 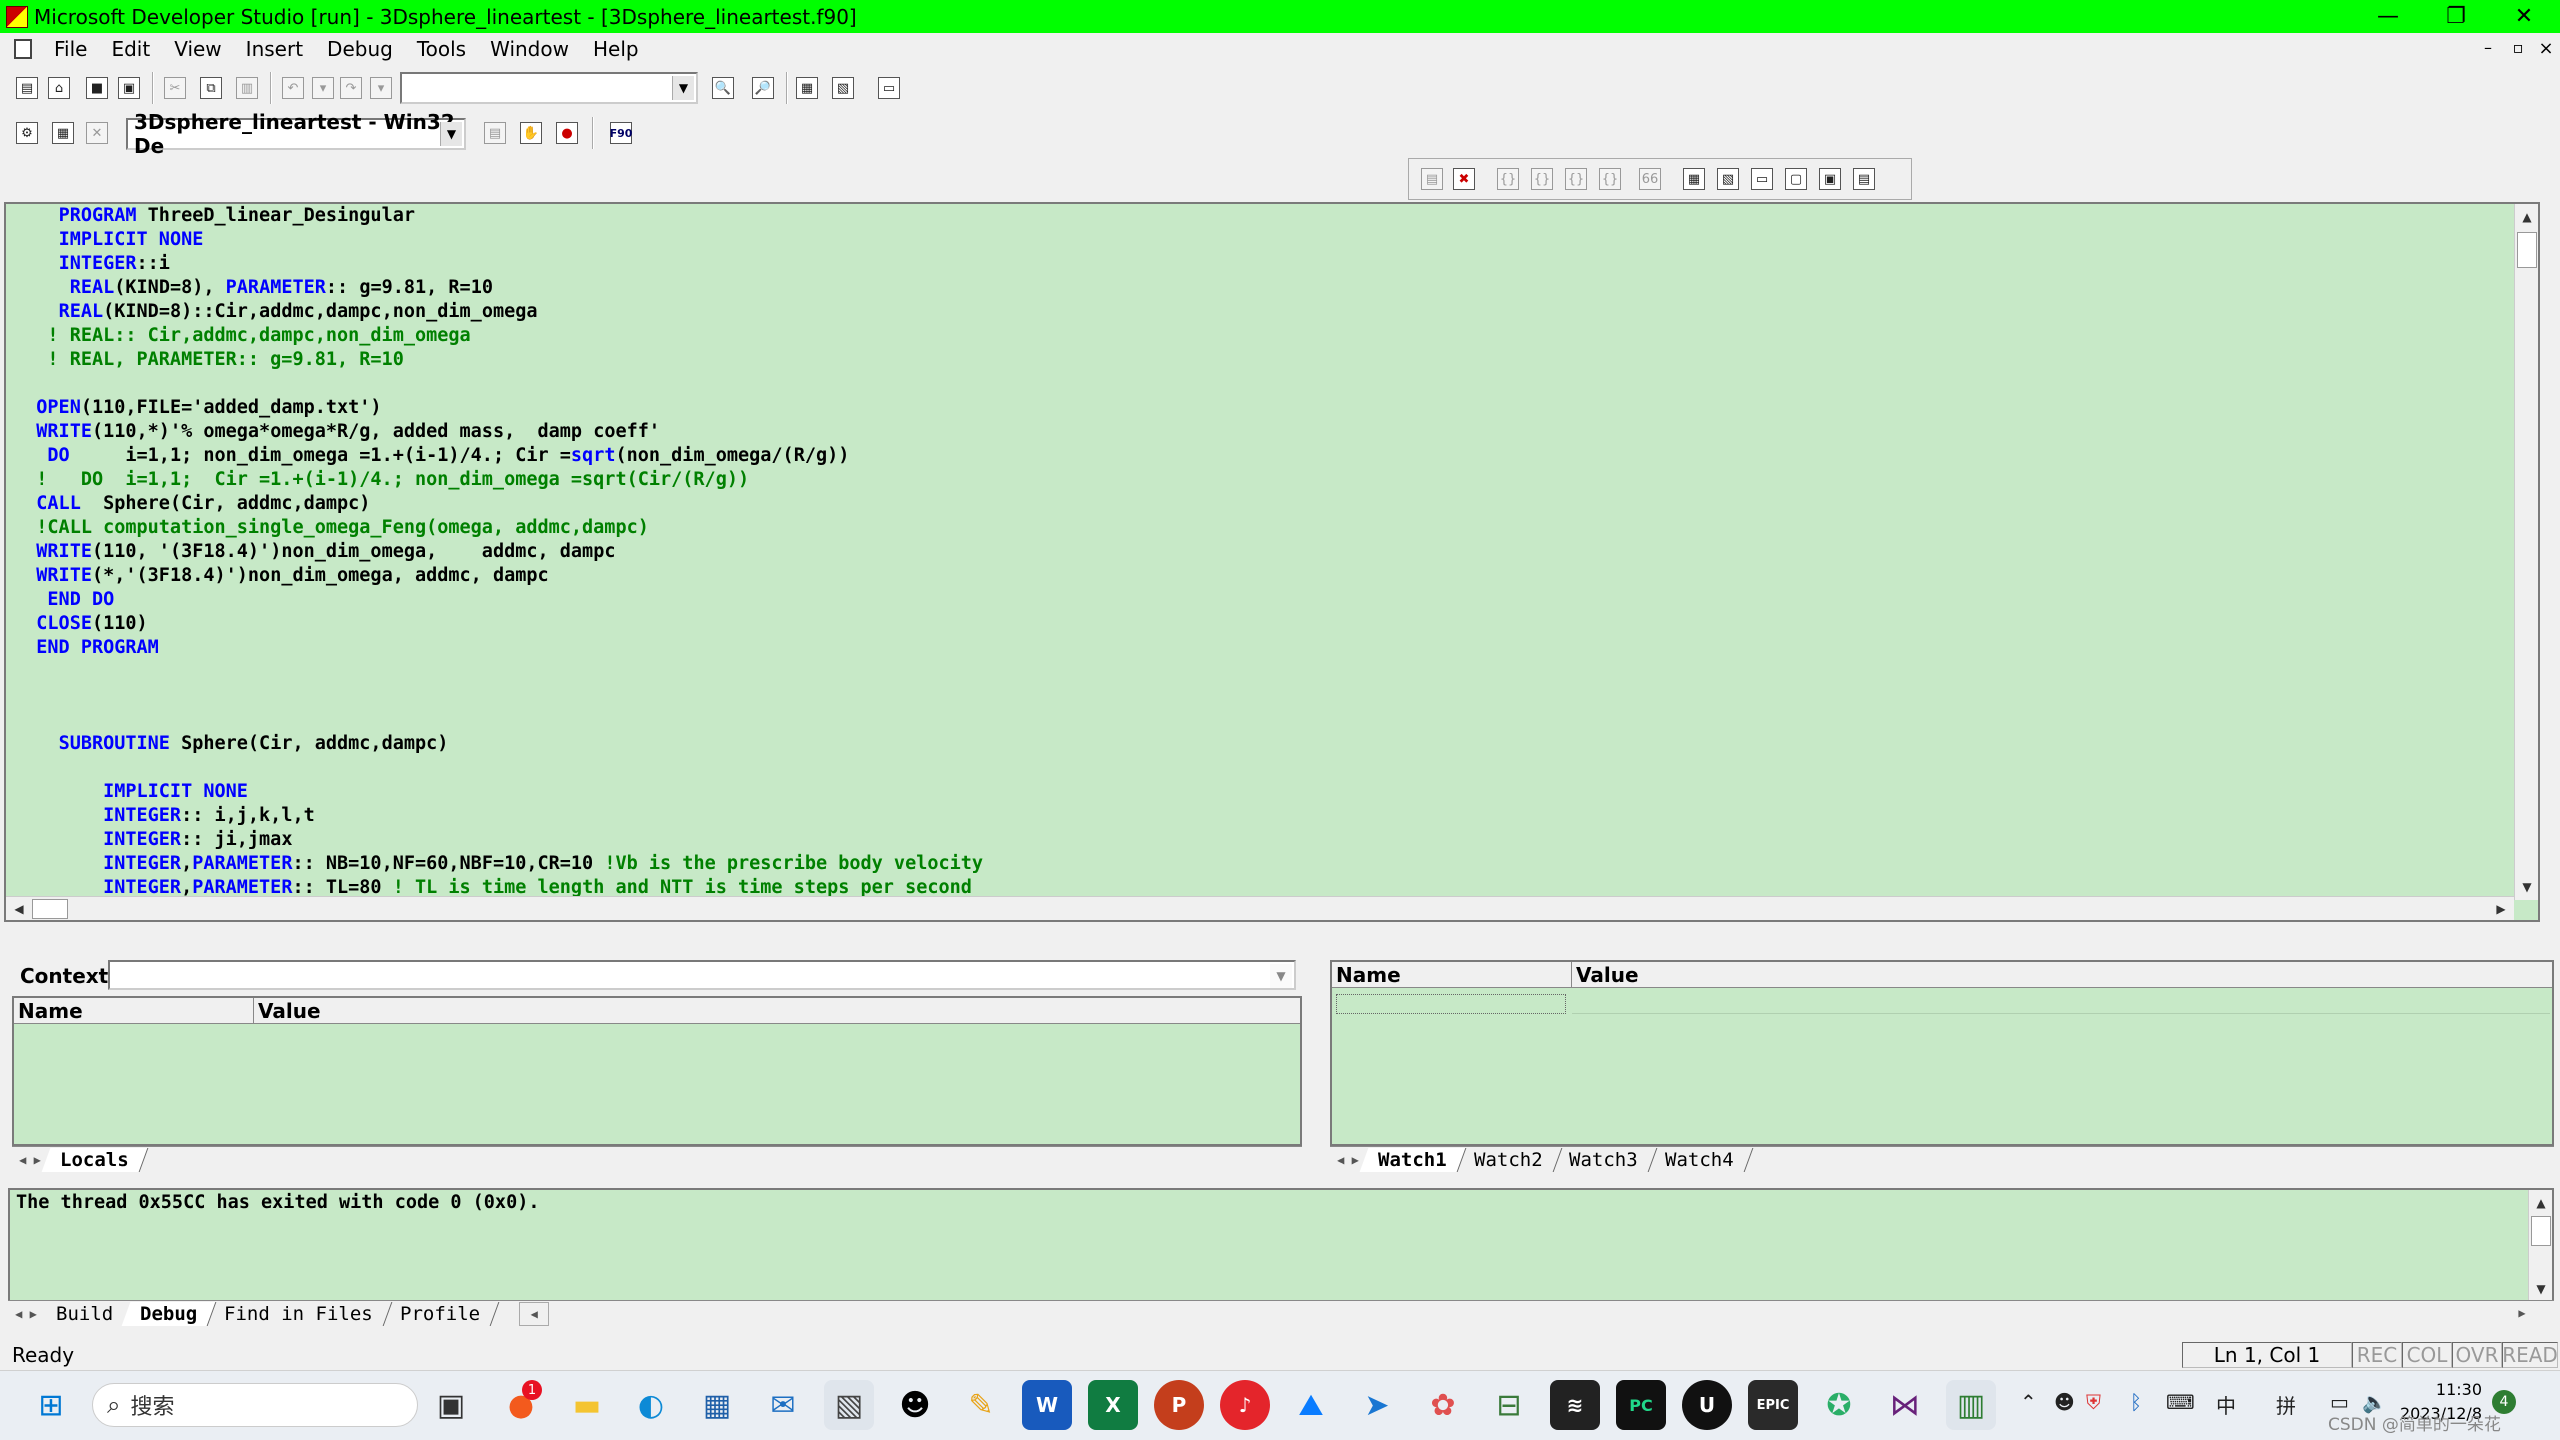 What do you see at coordinates (1464, 179) in the screenshot?
I see `stop-debugging-icon: ✖` at bounding box center [1464, 179].